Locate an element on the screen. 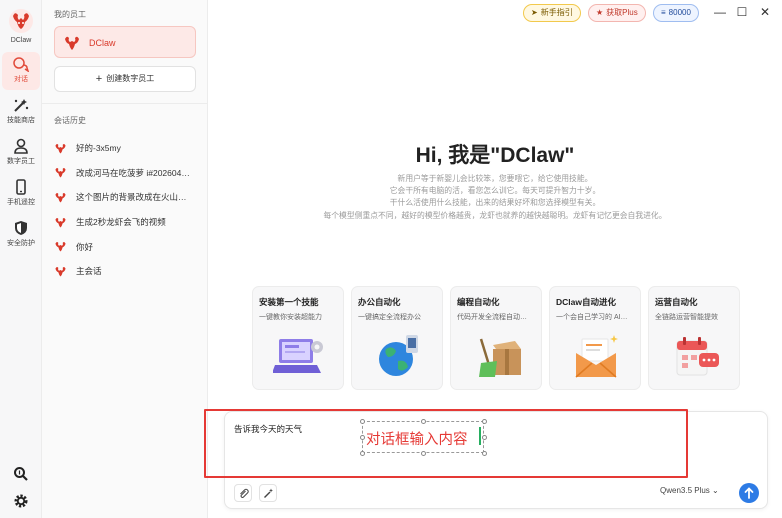  send-arrow-icon: ➤ is located at coordinates (534, 12).